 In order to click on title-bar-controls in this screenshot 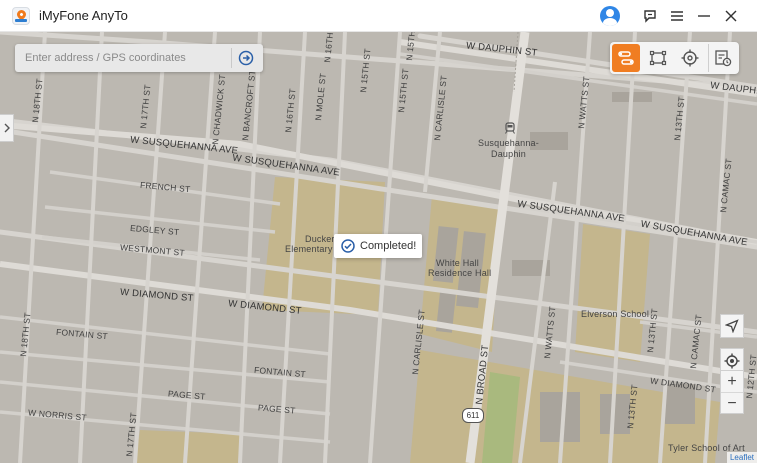, I will do `click(678, 16)`.